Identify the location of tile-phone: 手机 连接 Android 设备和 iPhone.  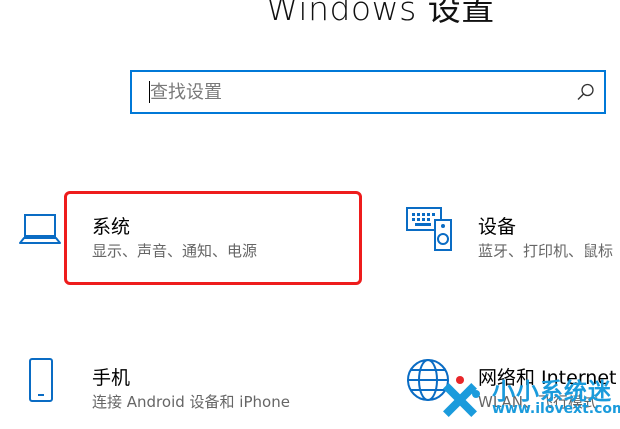
(181, 389).